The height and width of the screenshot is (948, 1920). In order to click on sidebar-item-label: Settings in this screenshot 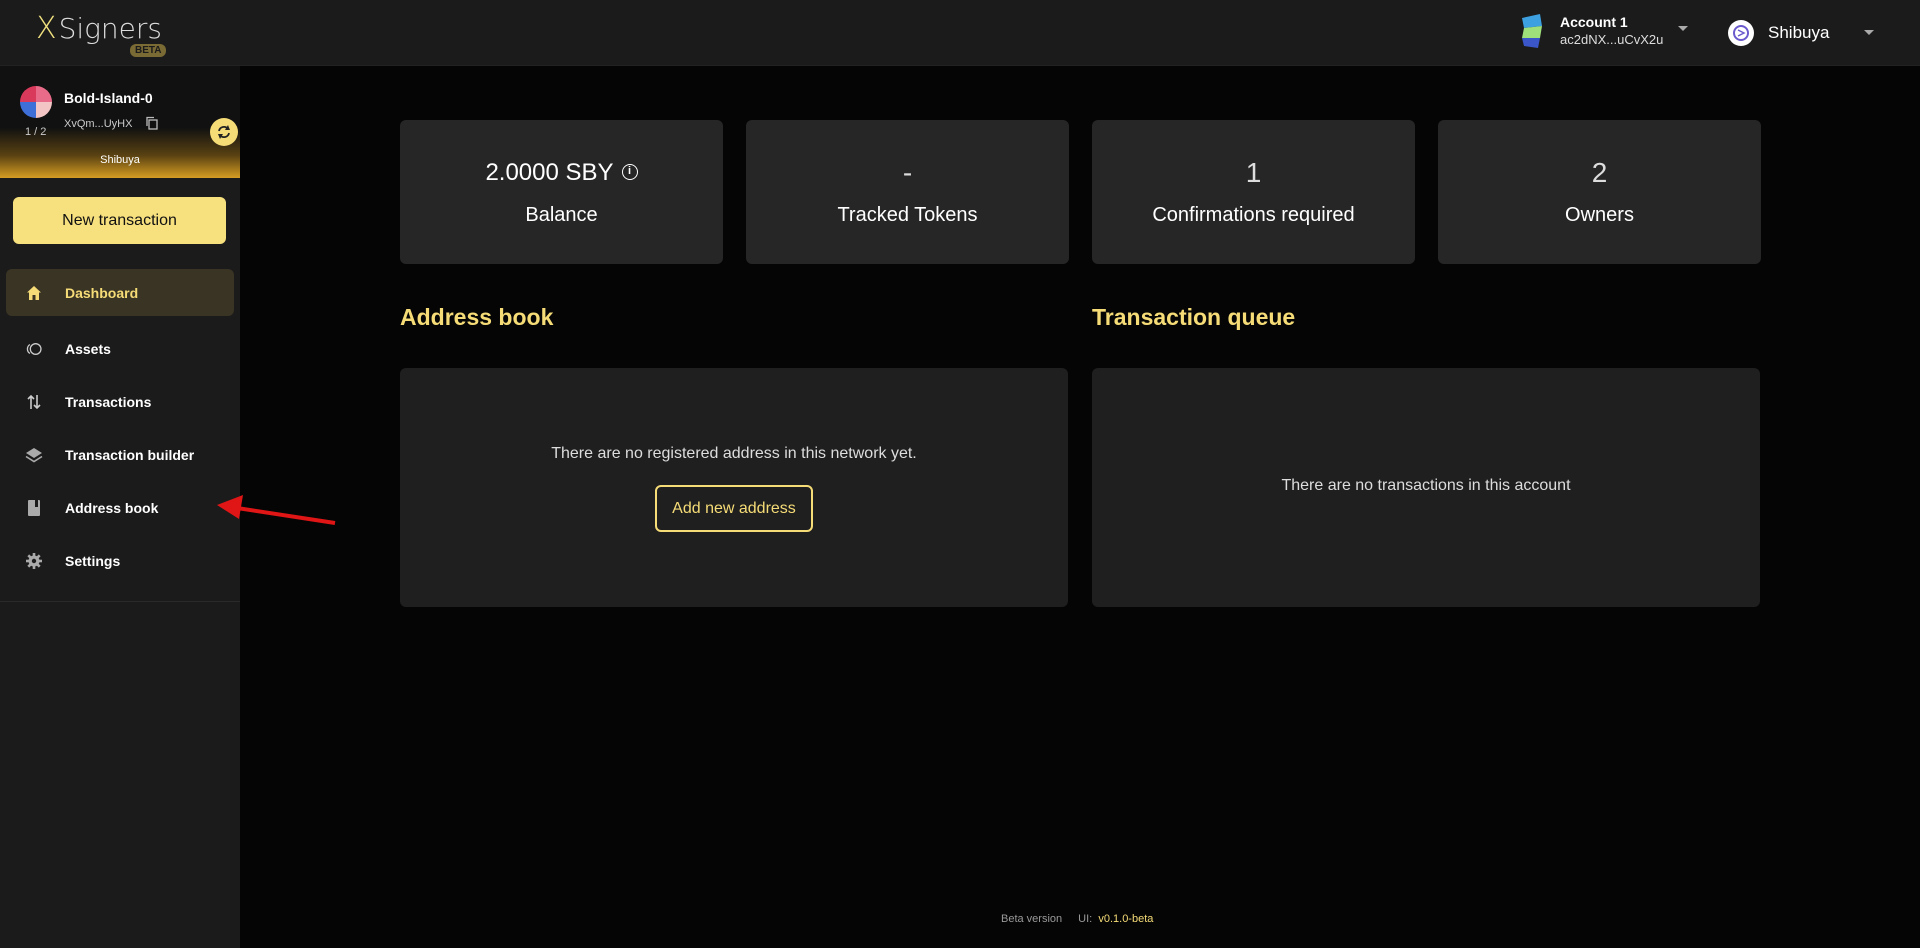, I will do `click(93, 560)`.